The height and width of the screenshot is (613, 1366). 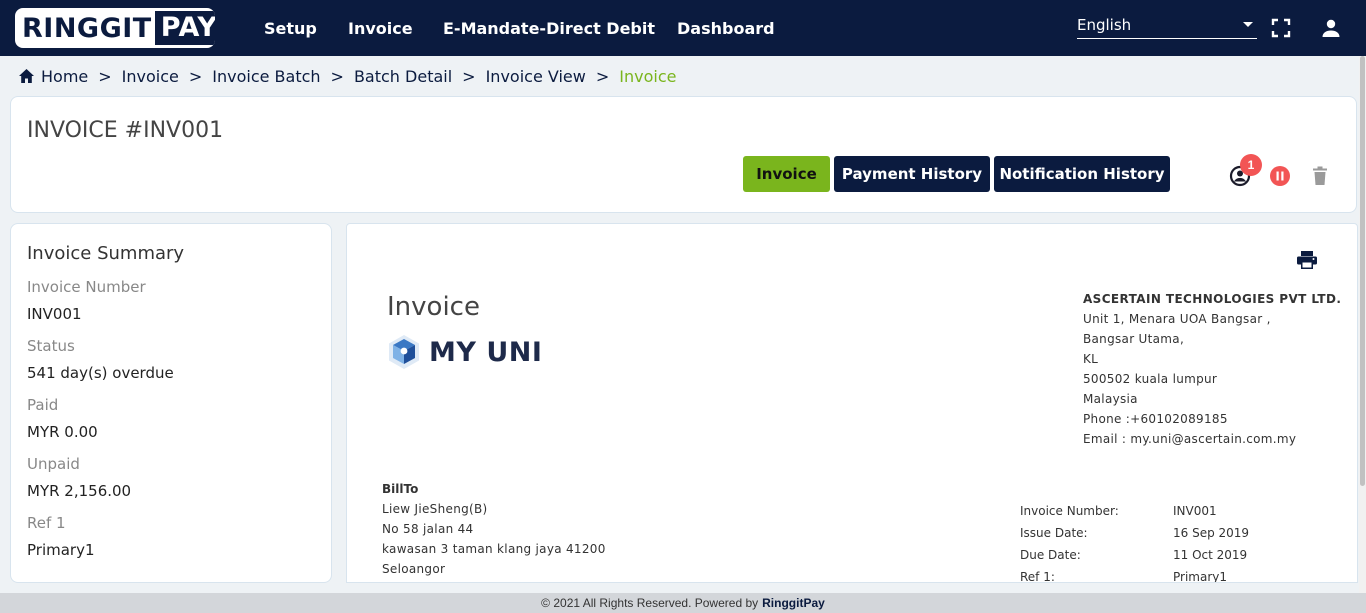 What do you see at coordinates (150, 76) in the screenshot?
I see `breadcrumb-invoice: Invoice` at bounding box center [150, 76].